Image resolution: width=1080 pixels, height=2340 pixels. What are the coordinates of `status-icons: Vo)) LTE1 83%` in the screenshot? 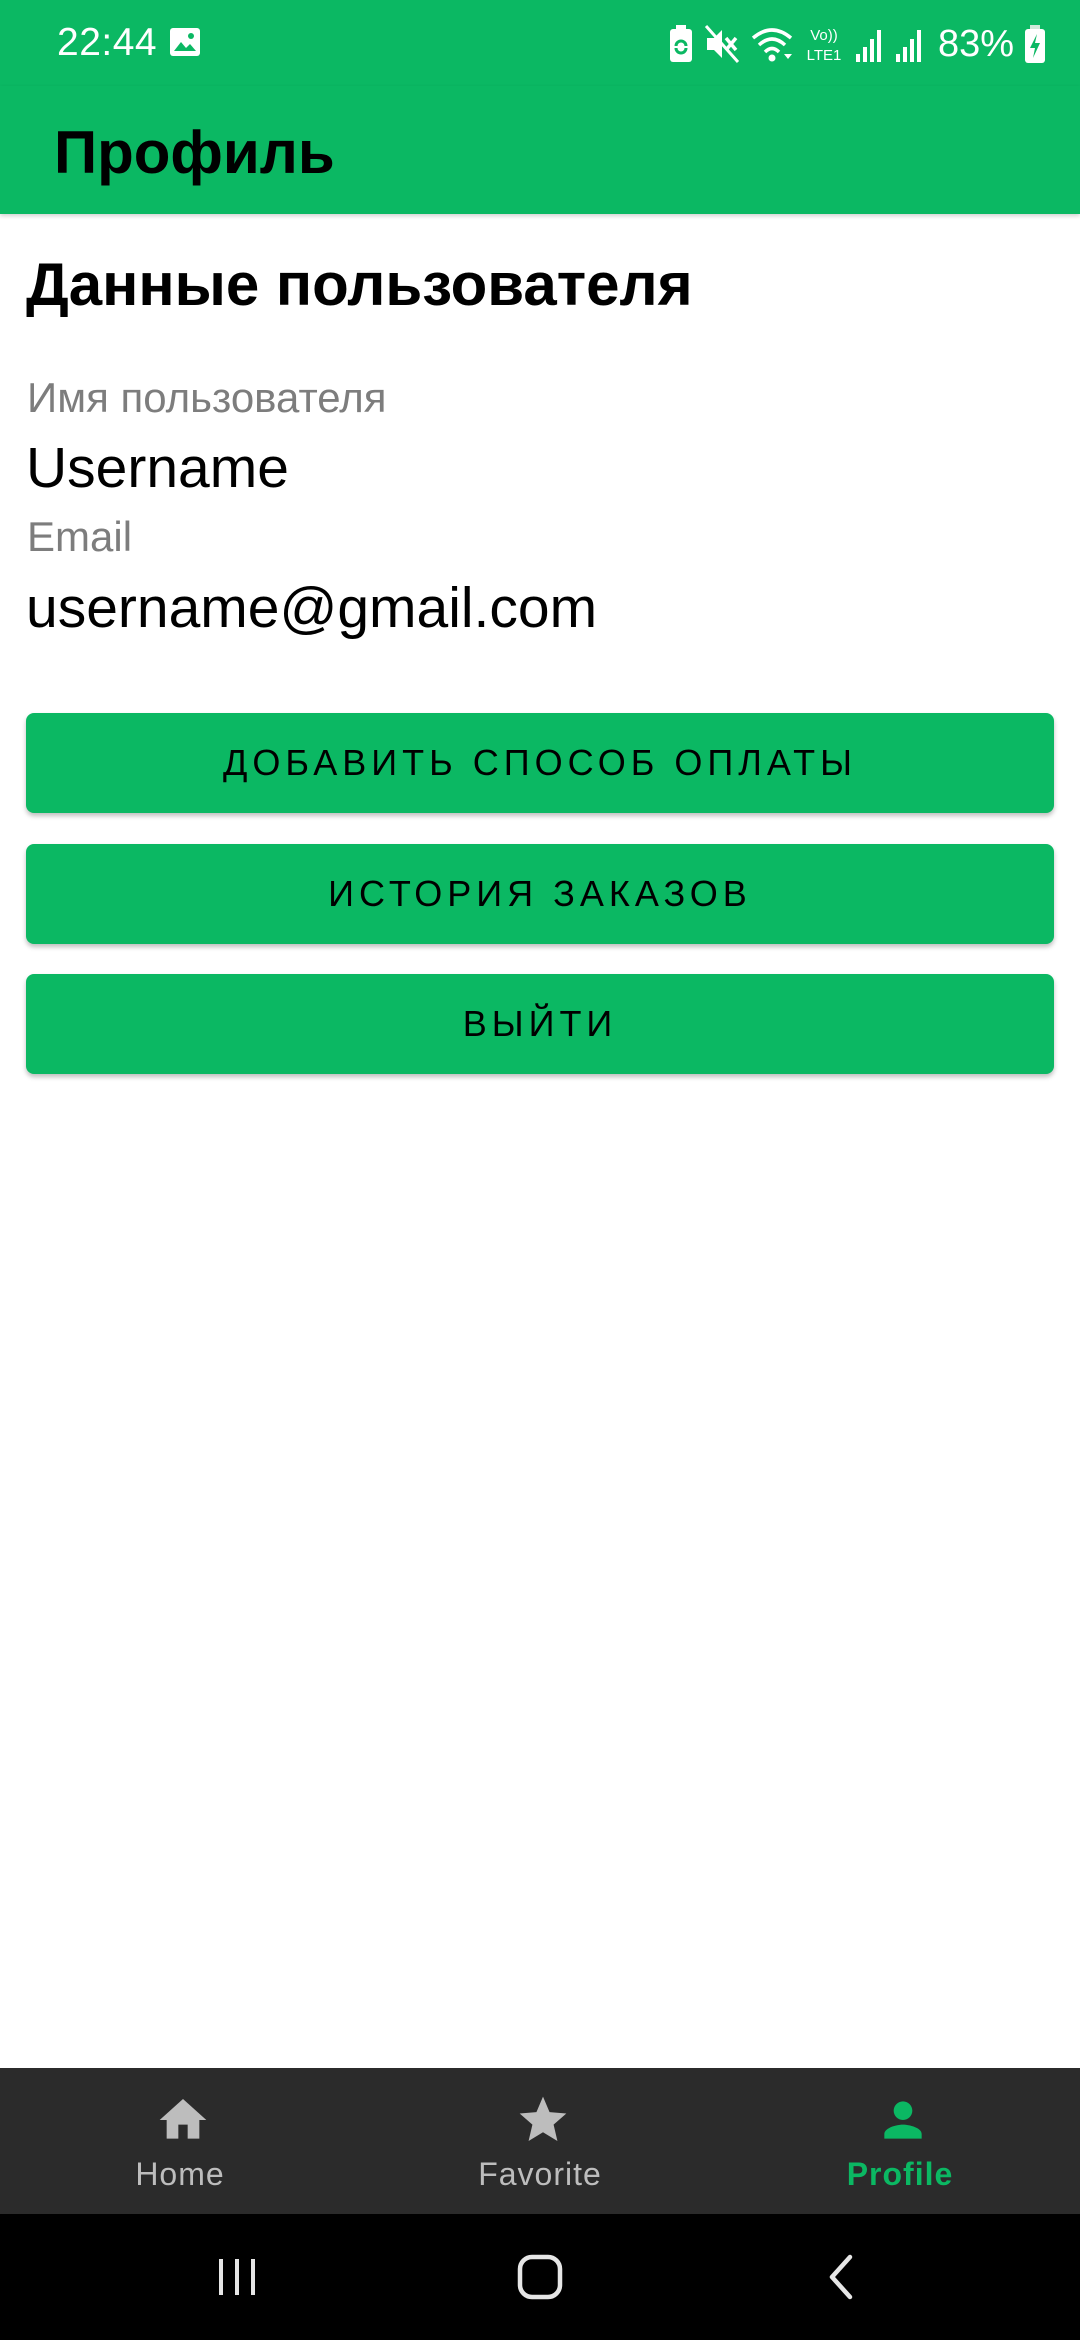 It's located at (857, 44).